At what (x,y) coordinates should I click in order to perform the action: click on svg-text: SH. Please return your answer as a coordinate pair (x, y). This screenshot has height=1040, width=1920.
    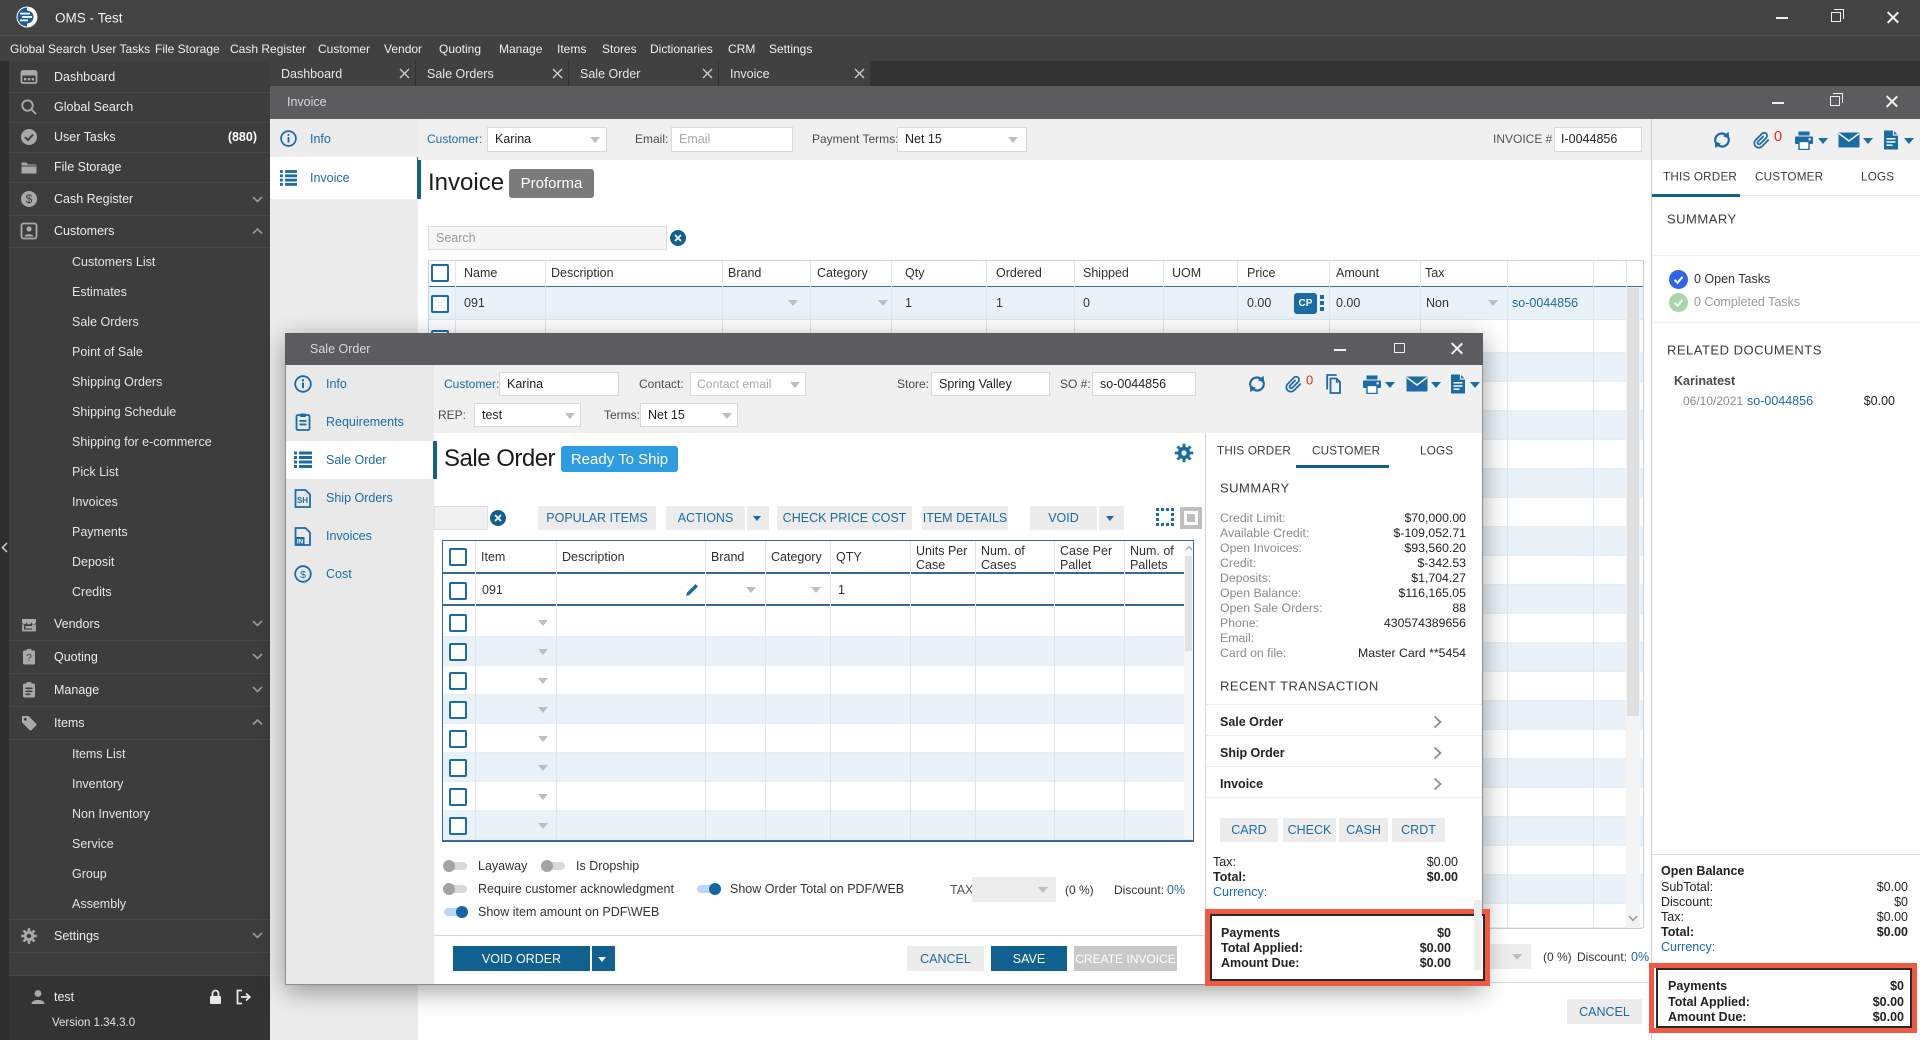
    Looking at the image, I should click on (302, 500).